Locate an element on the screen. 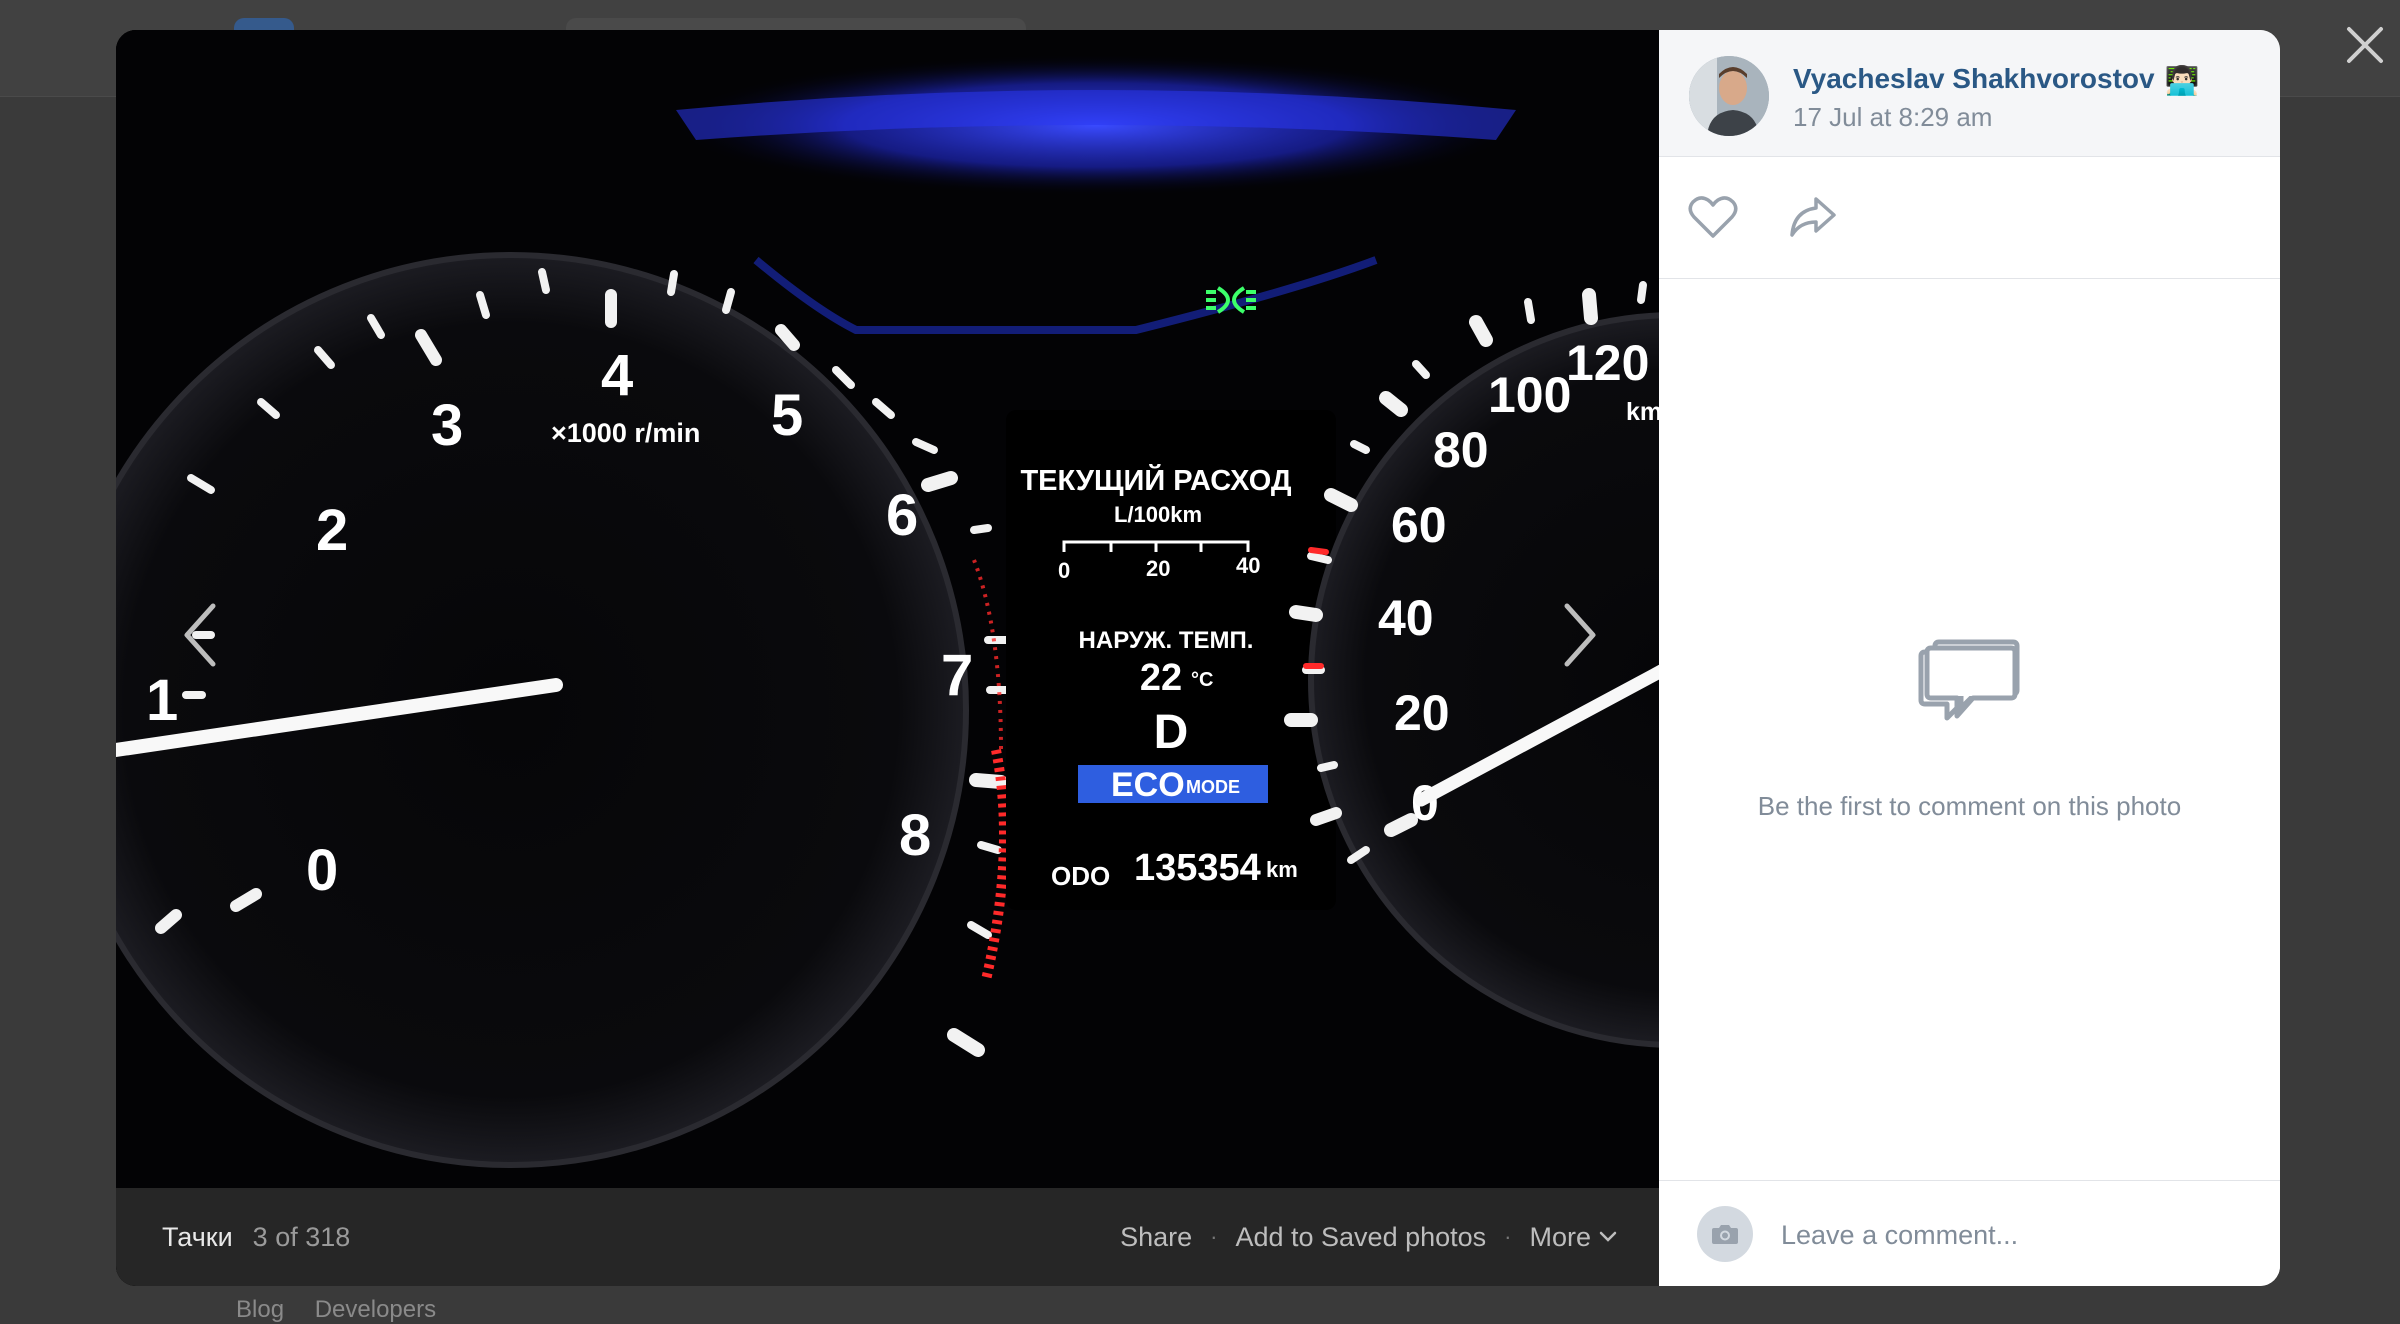  tach-num-7: 7 is located at coordinates (957, 675).